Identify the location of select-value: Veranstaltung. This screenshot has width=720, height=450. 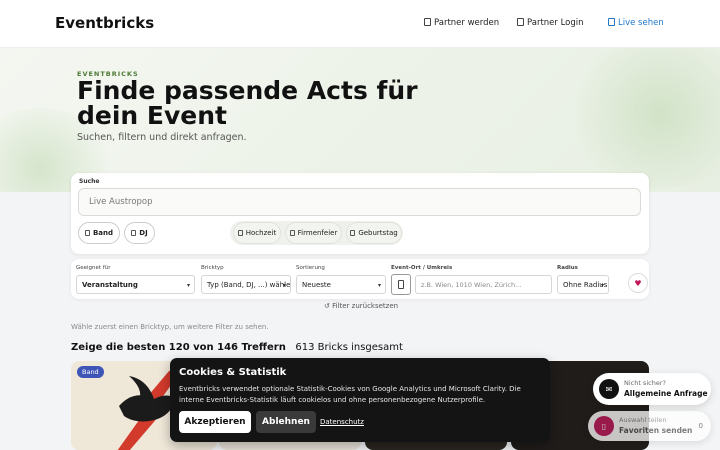
(110, 284).